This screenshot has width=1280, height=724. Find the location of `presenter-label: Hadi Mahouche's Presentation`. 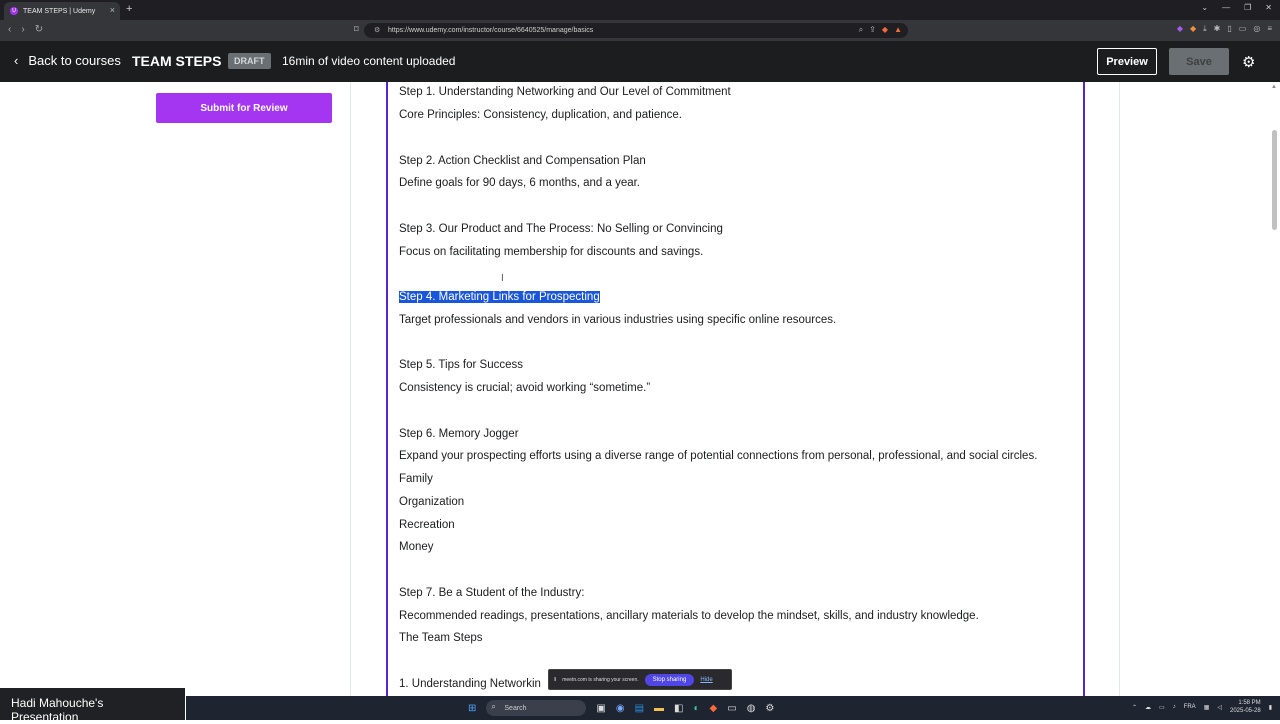

presenter-label: Hadi Mahouche's Presentation is located at coordinates (92, 706).